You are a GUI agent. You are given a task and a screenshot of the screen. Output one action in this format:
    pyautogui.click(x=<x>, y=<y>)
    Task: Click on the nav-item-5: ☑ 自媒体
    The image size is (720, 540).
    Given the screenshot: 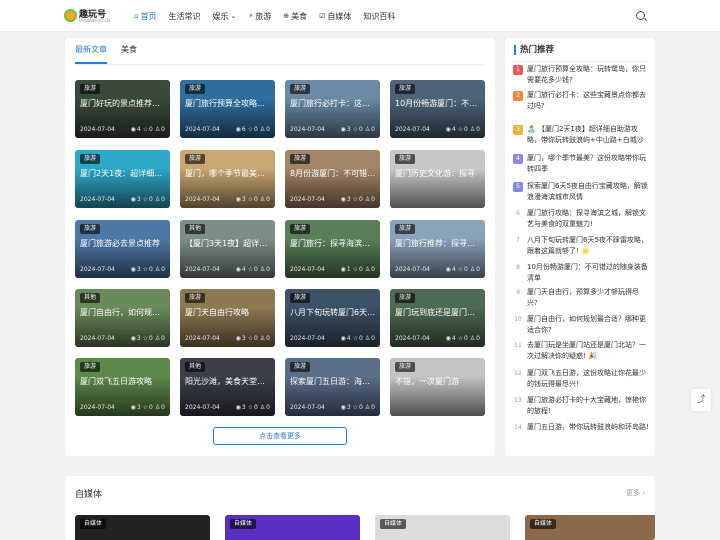 What is the action you would take?
    pyautogui.click(x=335, y=16)
    